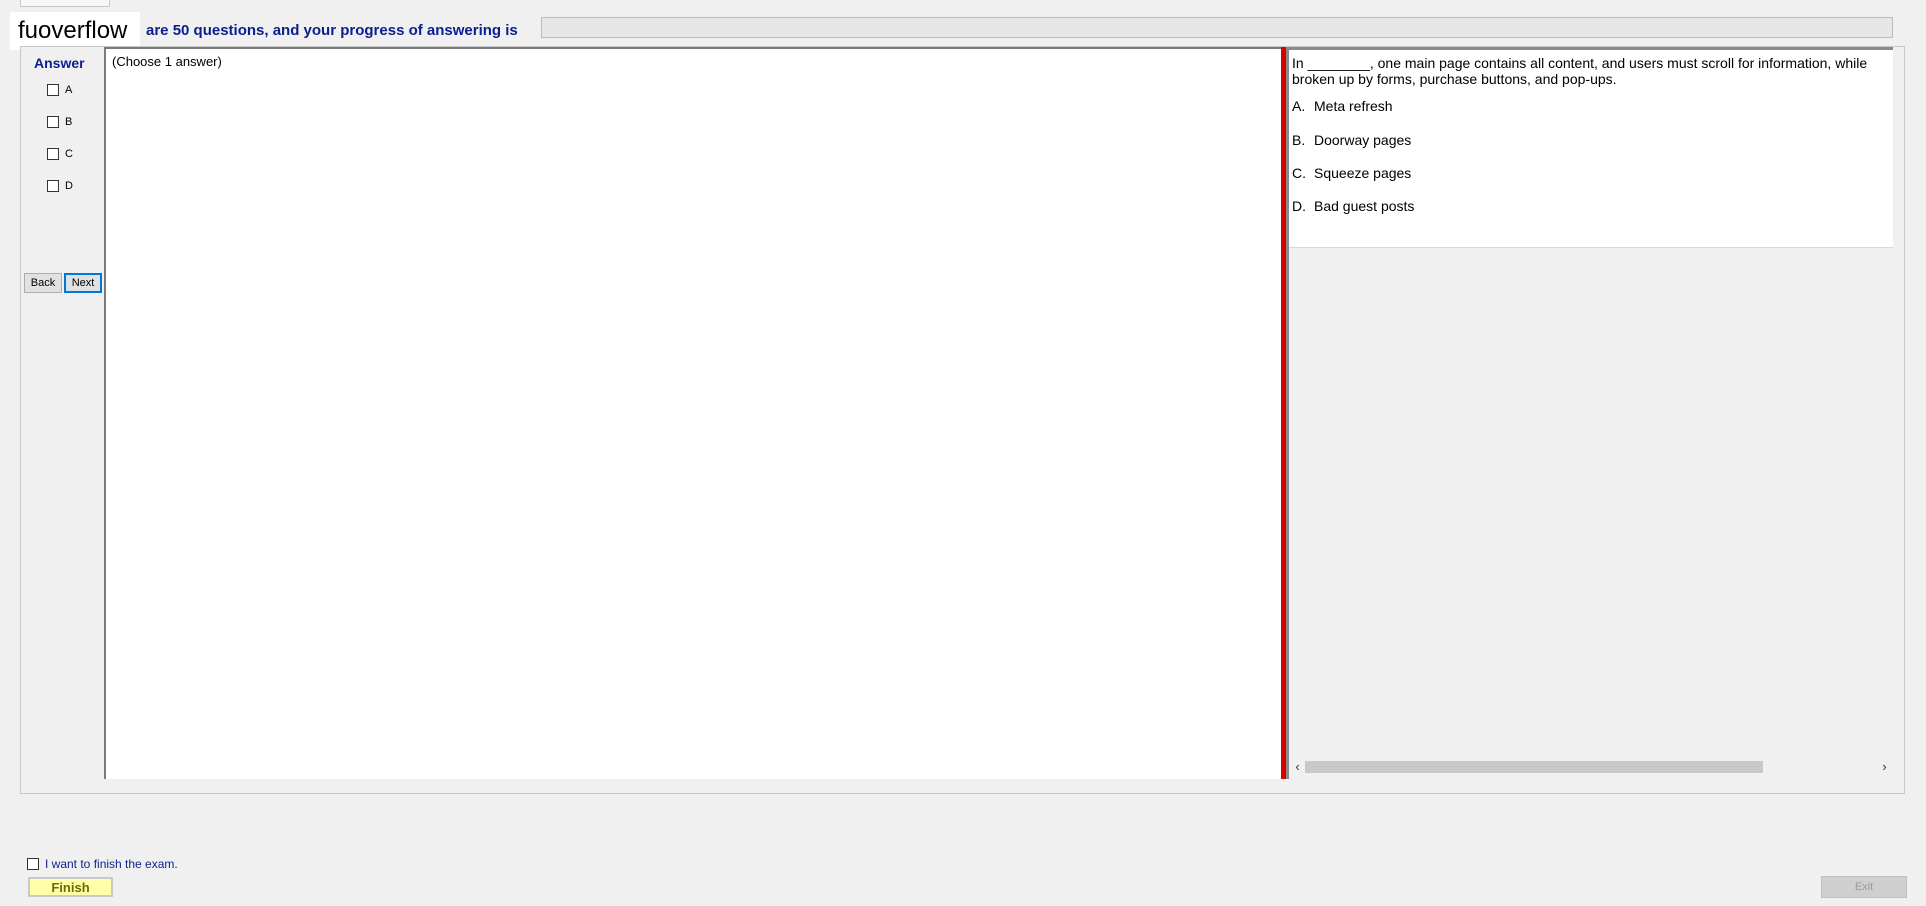 This screenshot has width=1926, height=906. Describe the element at coordinates (1299, 206) in the screenshot. I see `choice-letter: D.` at that location.